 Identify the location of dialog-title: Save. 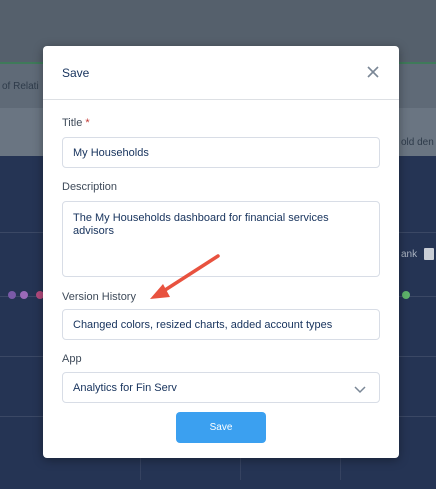
(76, 73).